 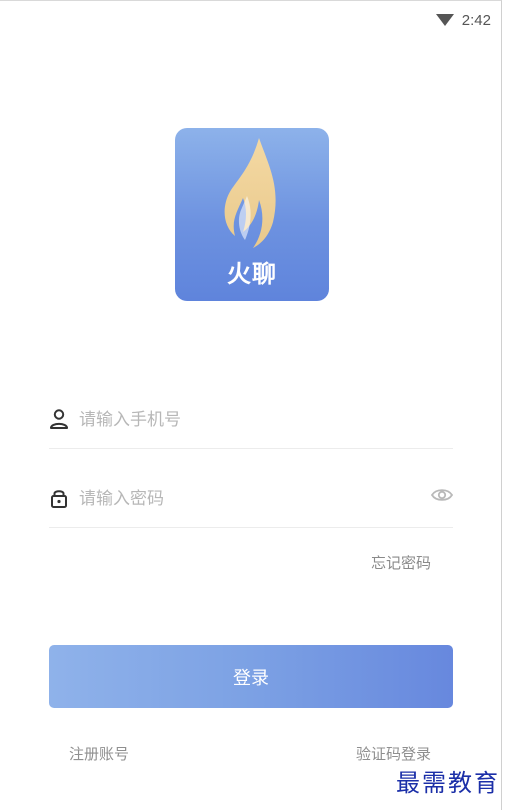 I want to click on watermark: 最需教育, so click(x=448, y=783).